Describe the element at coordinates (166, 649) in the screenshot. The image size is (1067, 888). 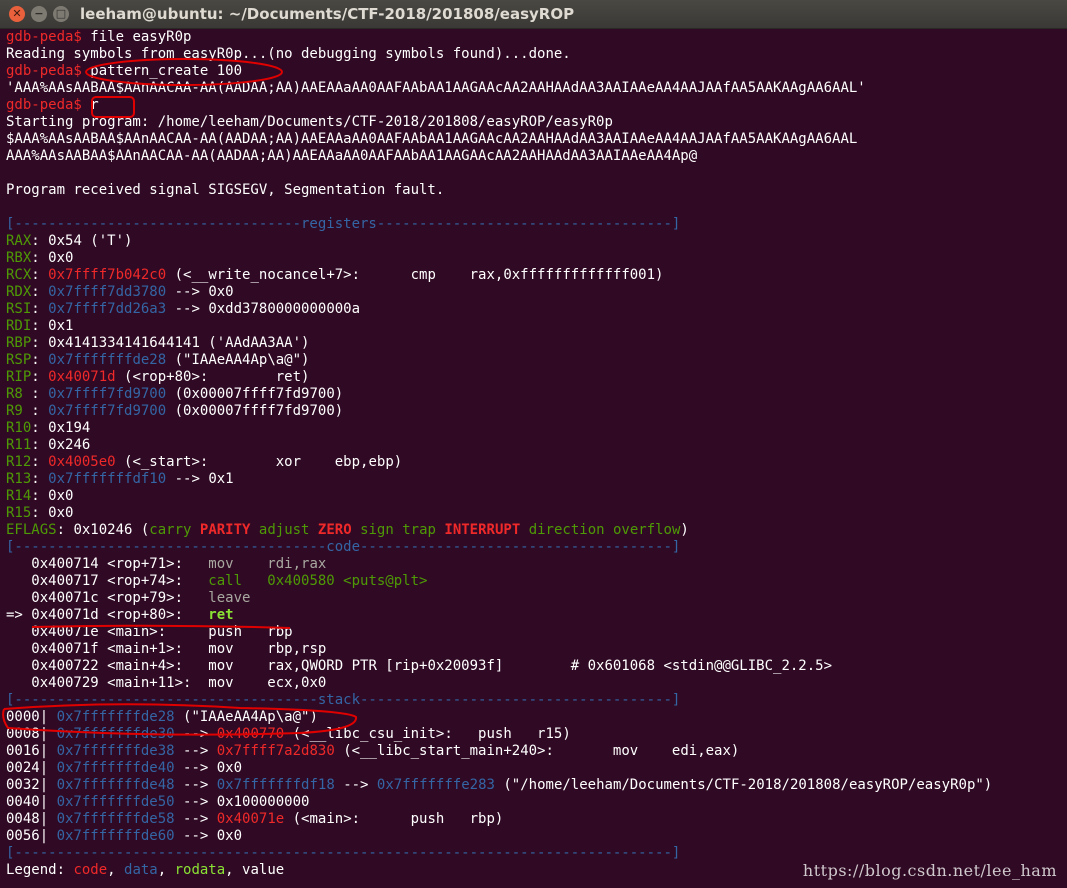
I see `code-line: 0x40071f <main+1>: mov rbp,rsp` at that location.